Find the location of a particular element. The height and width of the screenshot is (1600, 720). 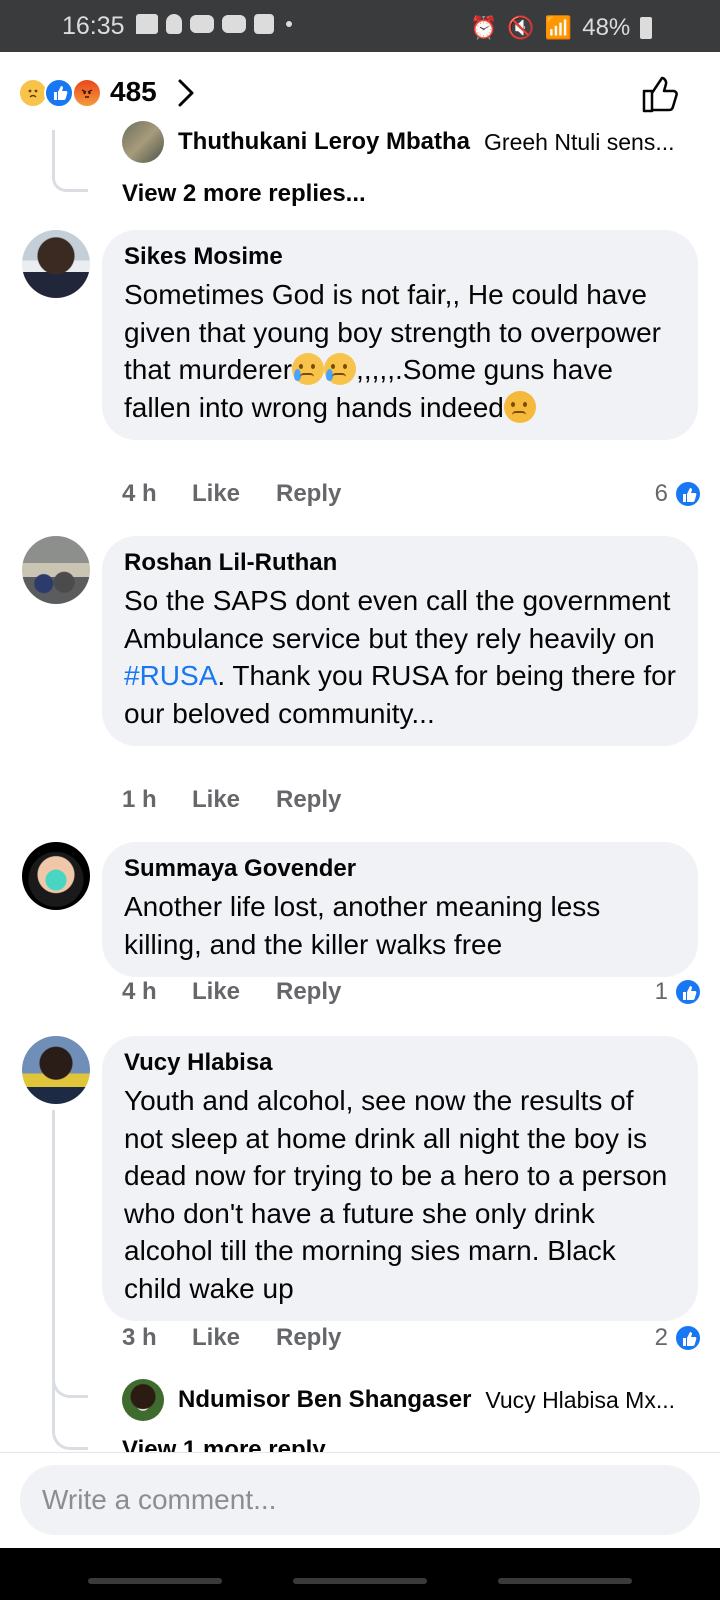

comment-author: Roshan Lil-Ruthan is located at coordinates (401, 563).